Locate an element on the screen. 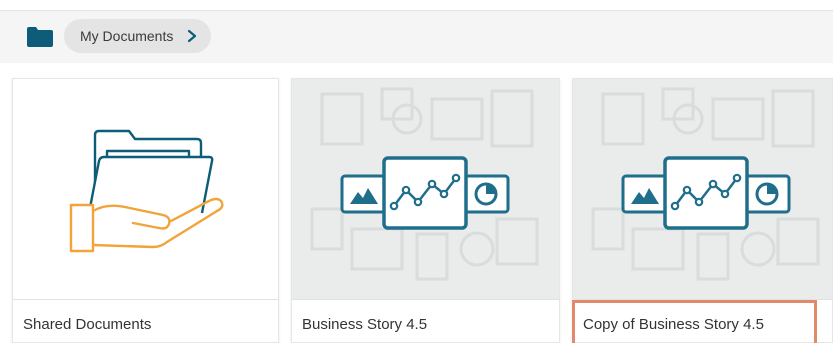 The width and height of the screenshot is (833, 343). breadcrumb-my-documents: My Documents is located at coordinates (138, 36).